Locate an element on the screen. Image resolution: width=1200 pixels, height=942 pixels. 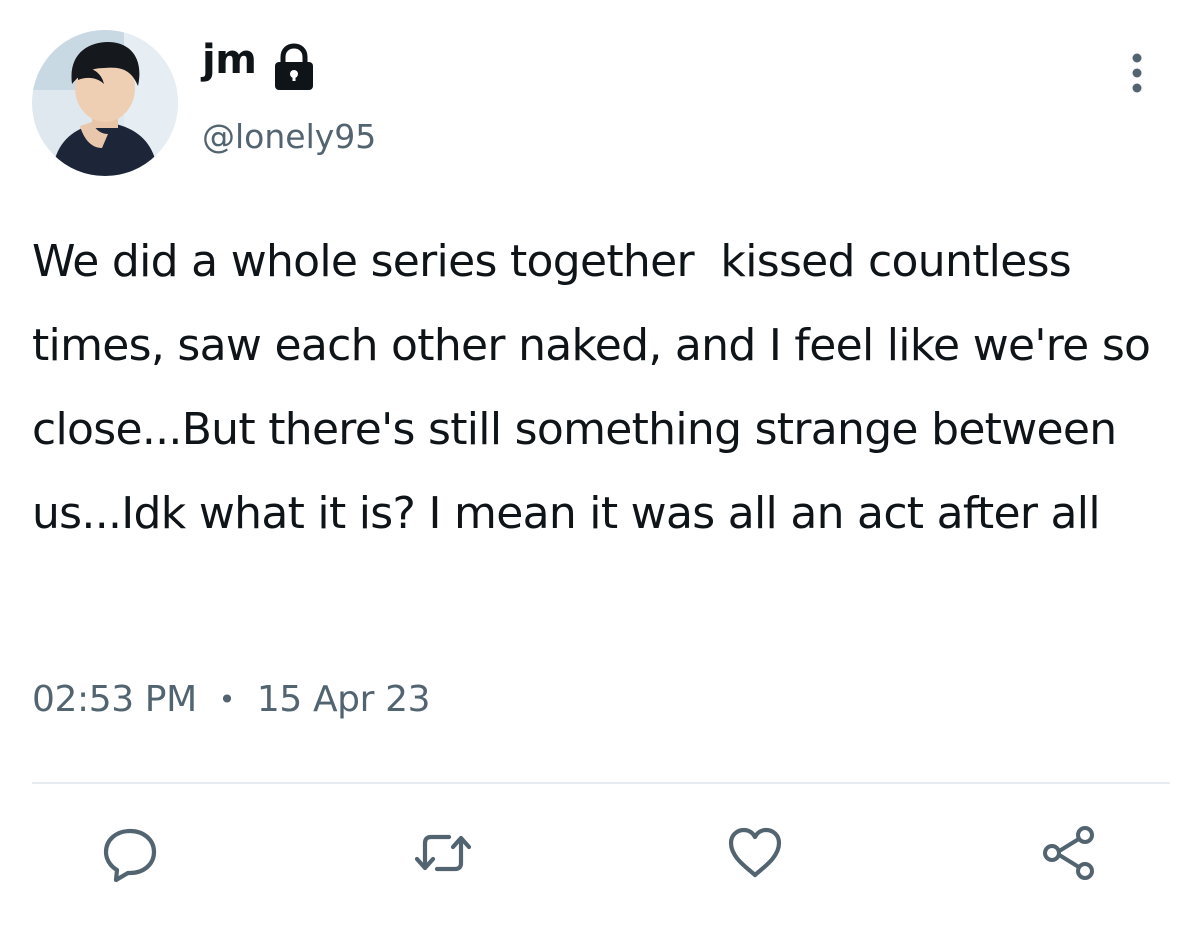
more-options-icon is located at coordinates (1137, 73).